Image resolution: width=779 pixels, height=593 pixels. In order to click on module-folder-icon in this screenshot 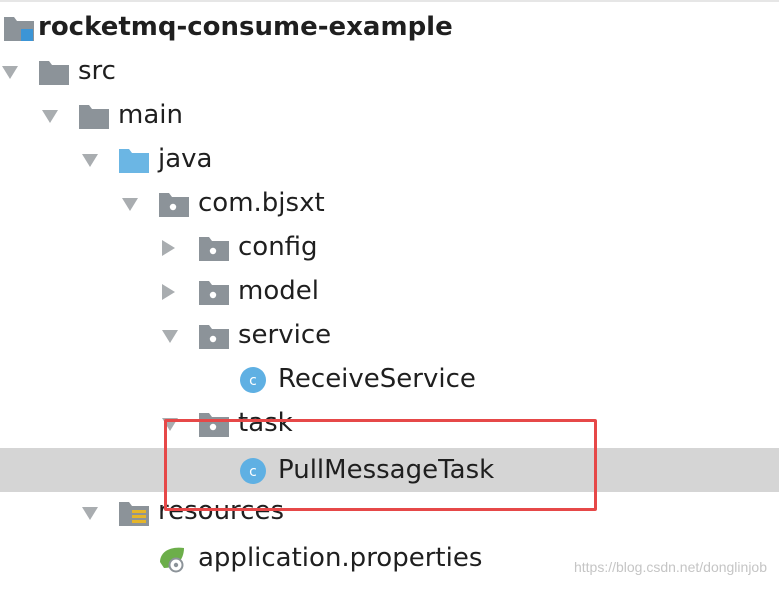, I will do `click(19, 29)`.